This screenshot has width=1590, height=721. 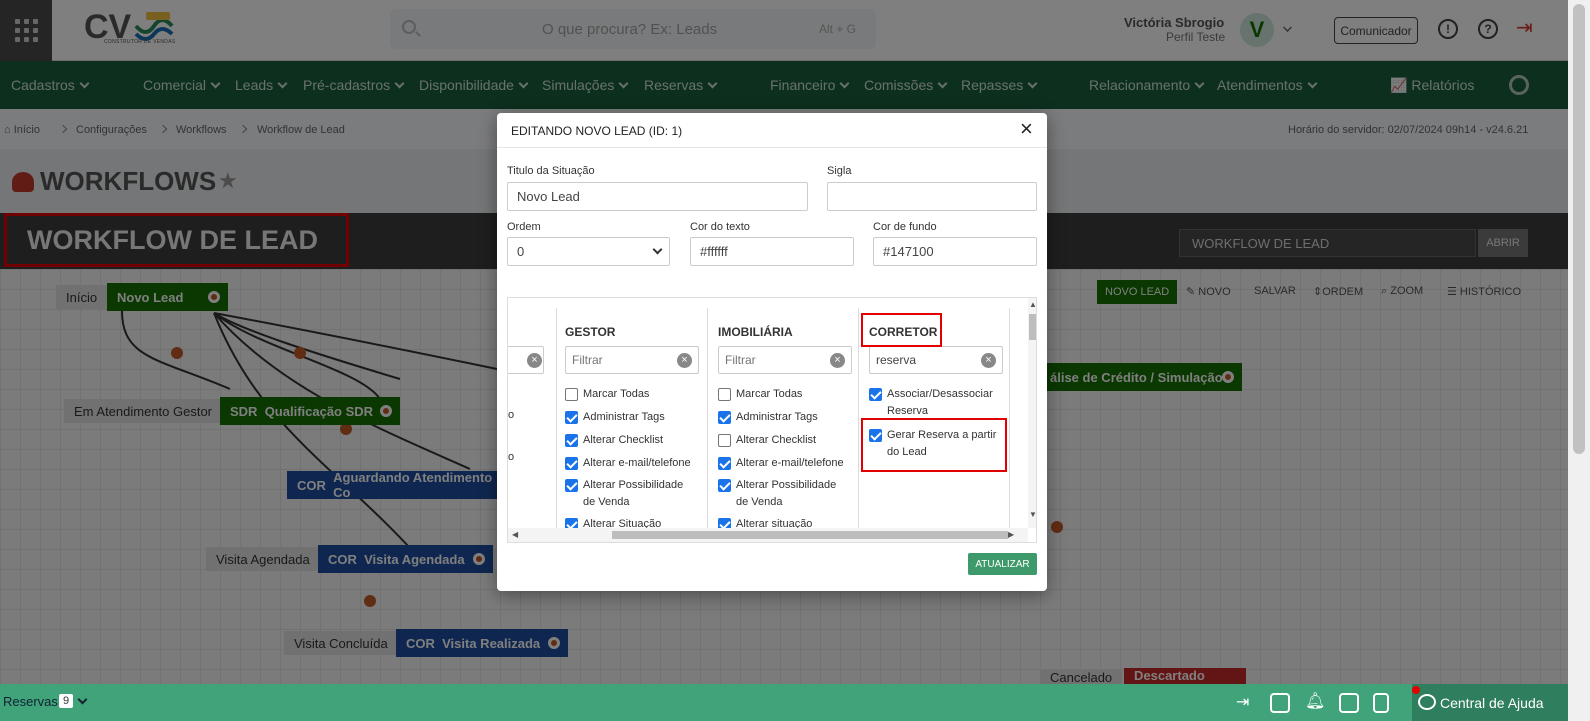 What do you see at coordinates (82, 699) in the screenshot?
I see `chevron-down-icon` at bounding box center [82, 699].